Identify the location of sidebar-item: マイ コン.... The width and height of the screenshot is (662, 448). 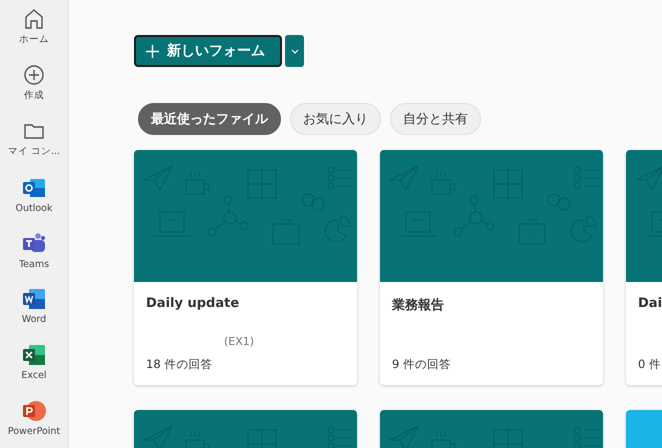
(34, 144).